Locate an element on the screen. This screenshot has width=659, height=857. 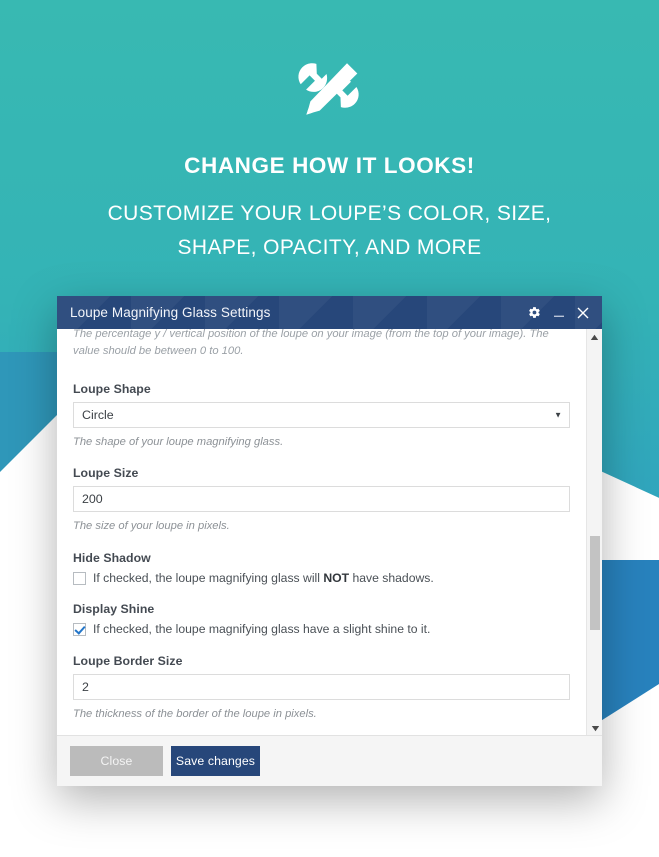
close-icon is located at coordinates (582, 312).